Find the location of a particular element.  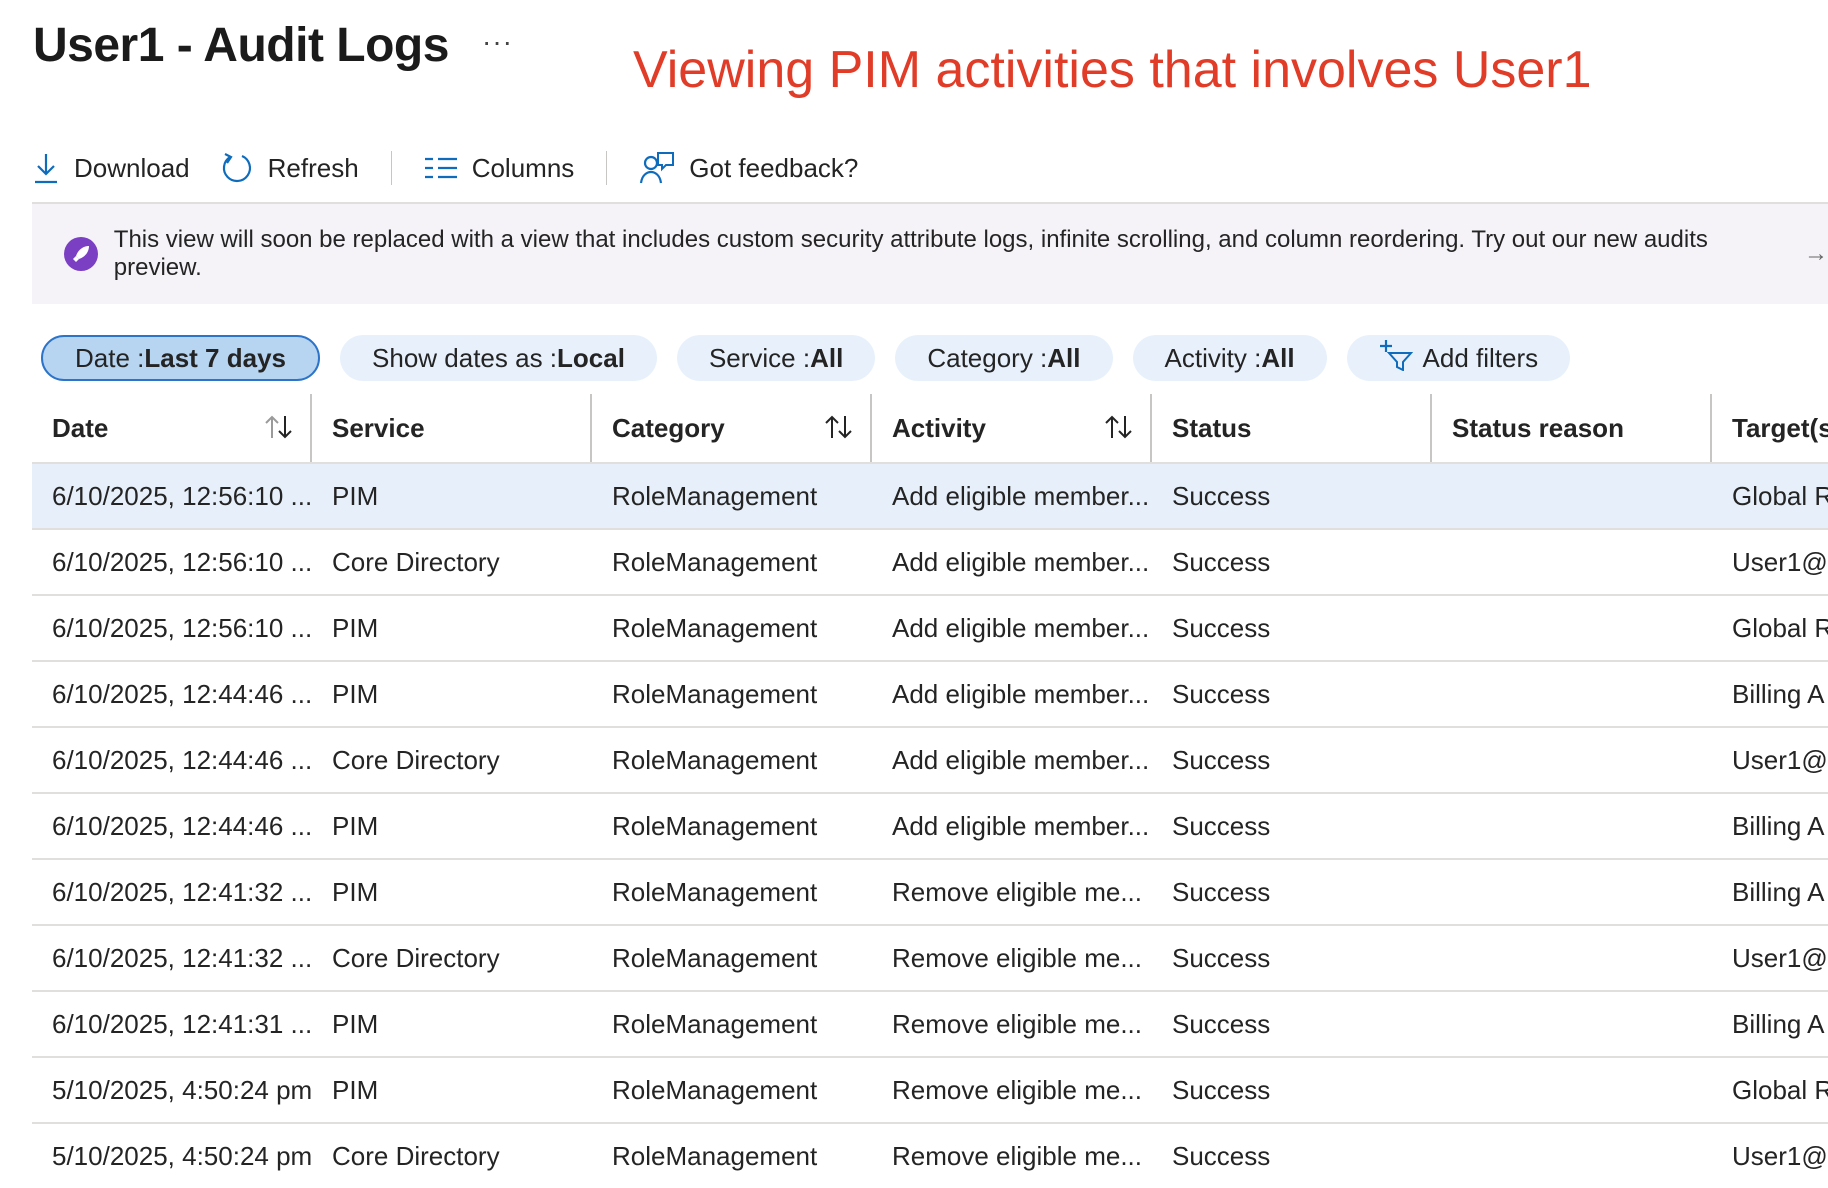

show-dates-filter-pill: Show dates as : Local is located at coordinates (498, 358).